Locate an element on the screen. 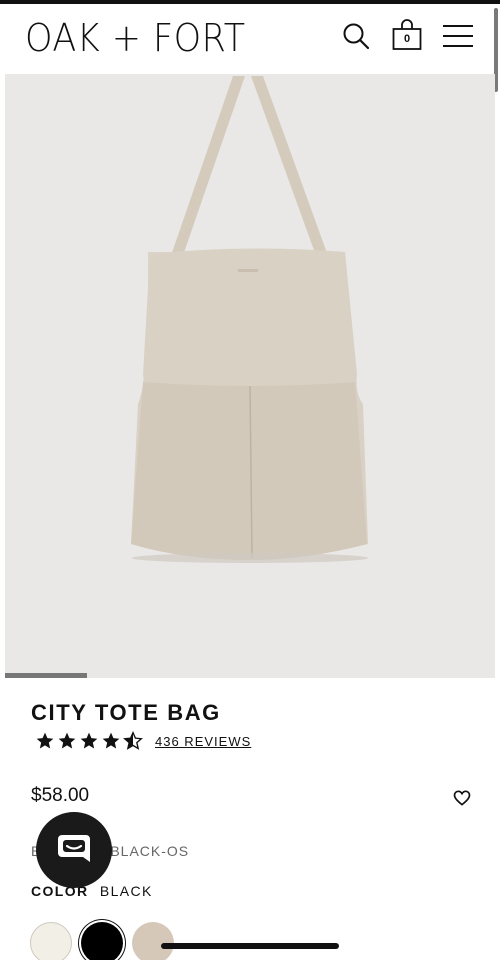 This screenshot has height=960, width=500. swatch-taupe is located at coordinates (153, 941).